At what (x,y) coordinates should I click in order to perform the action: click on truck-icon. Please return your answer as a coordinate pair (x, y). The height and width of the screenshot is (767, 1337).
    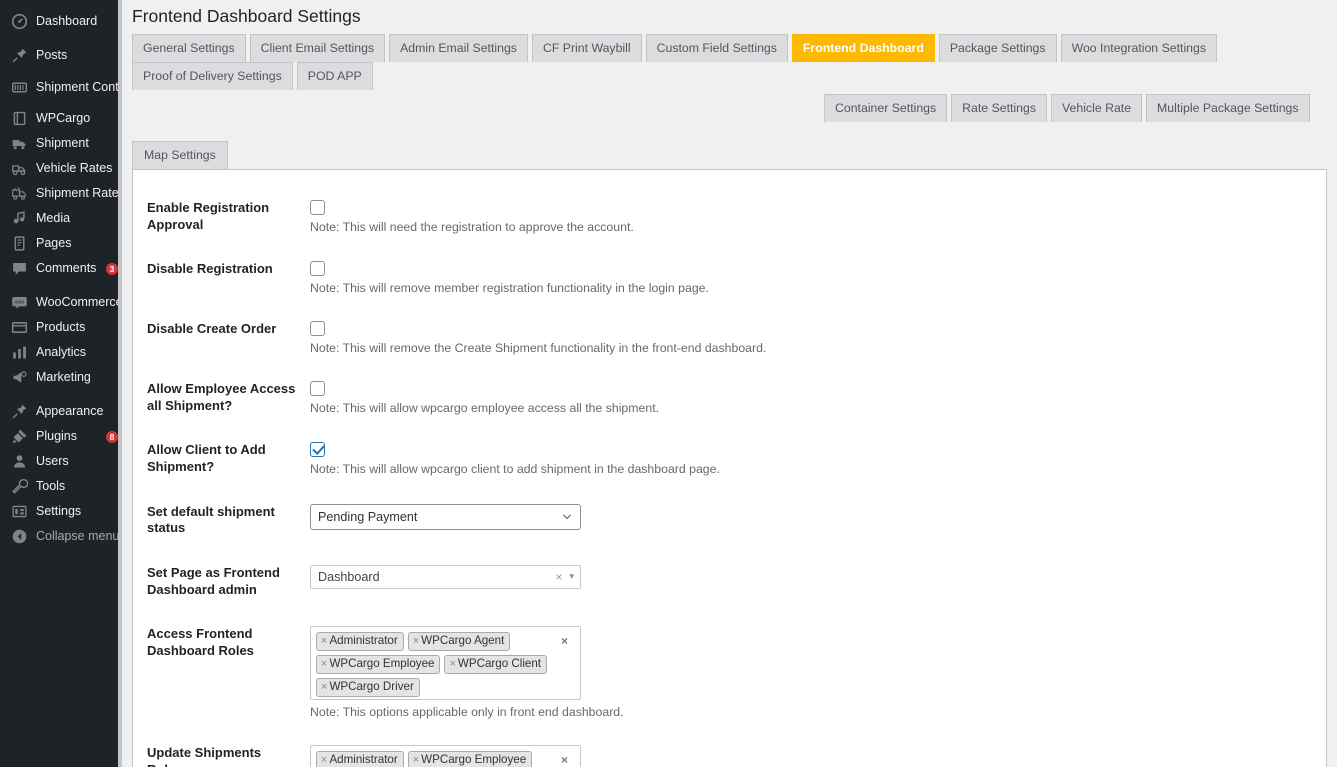
    Looking at the image, I should click on (19, 144).